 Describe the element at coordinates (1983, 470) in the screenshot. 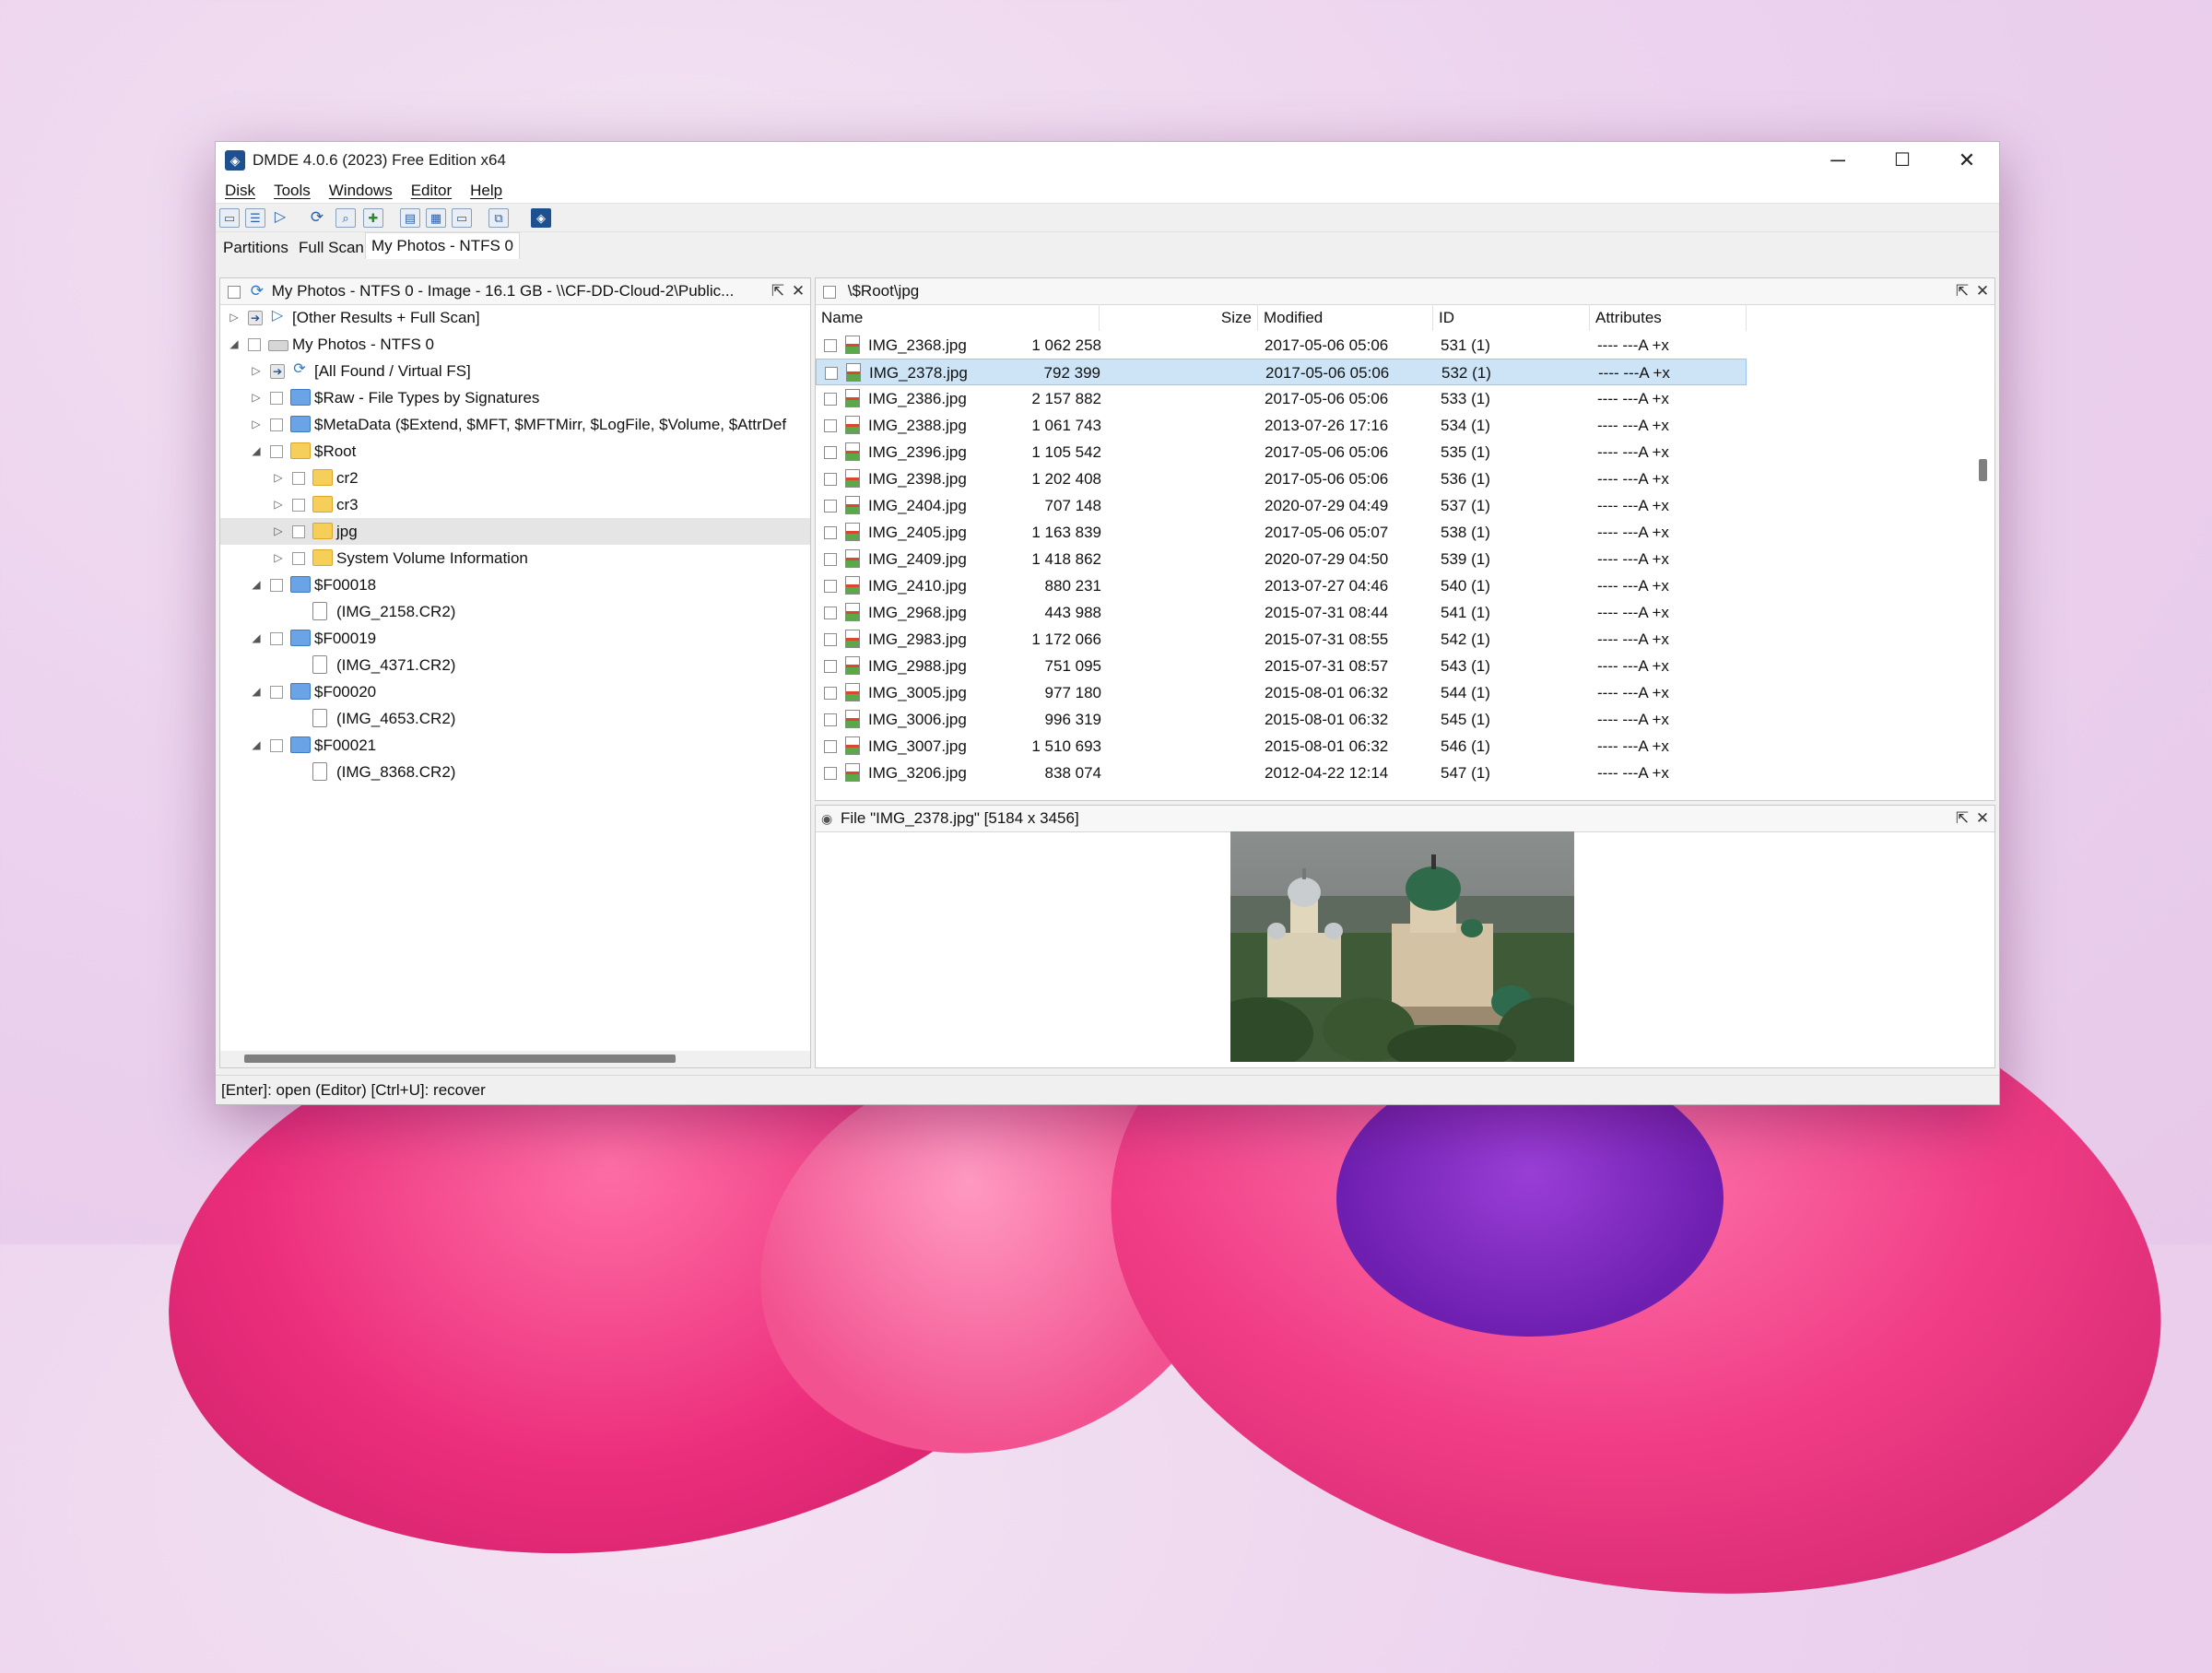

I see `file-vscroll-thumb` at that location.